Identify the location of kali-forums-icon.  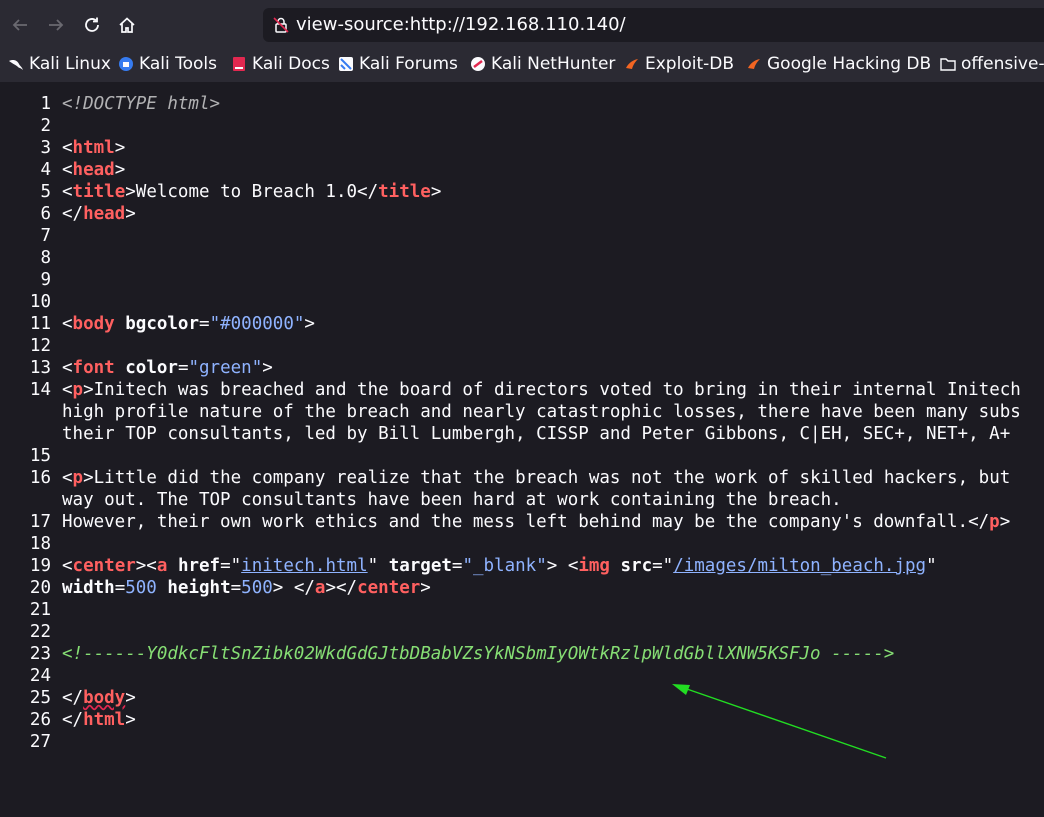
(346, 64).